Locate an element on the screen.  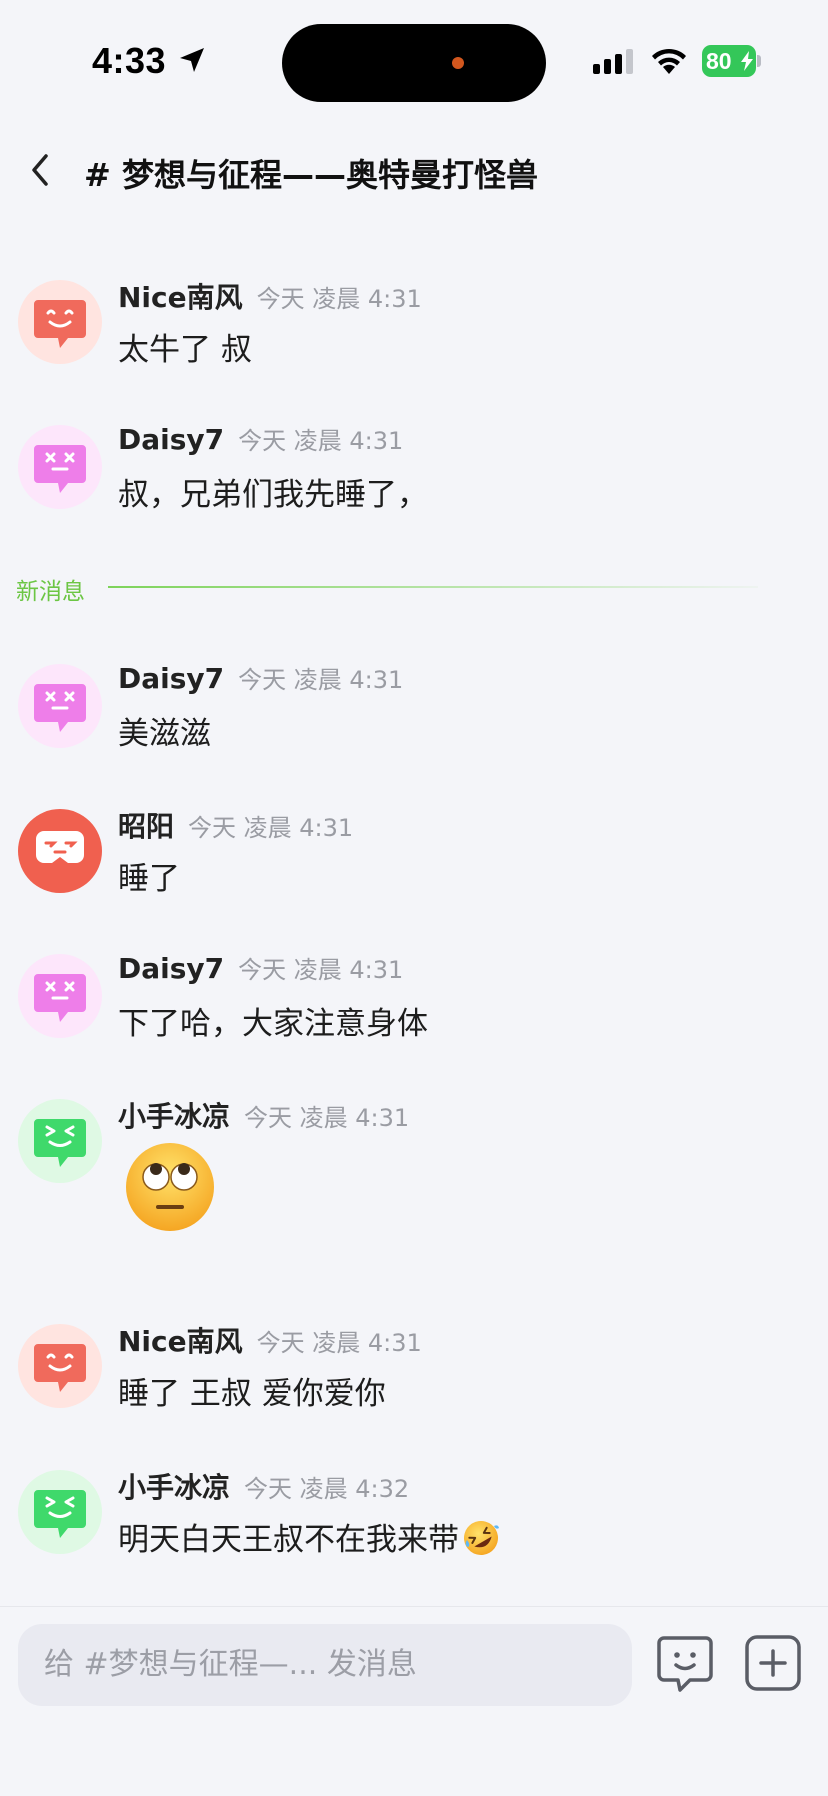
message-item: Nice南风 今天 凌晨 4:31 睡了 王叔 爱你爱你 is located at coordinates (414, 1370).